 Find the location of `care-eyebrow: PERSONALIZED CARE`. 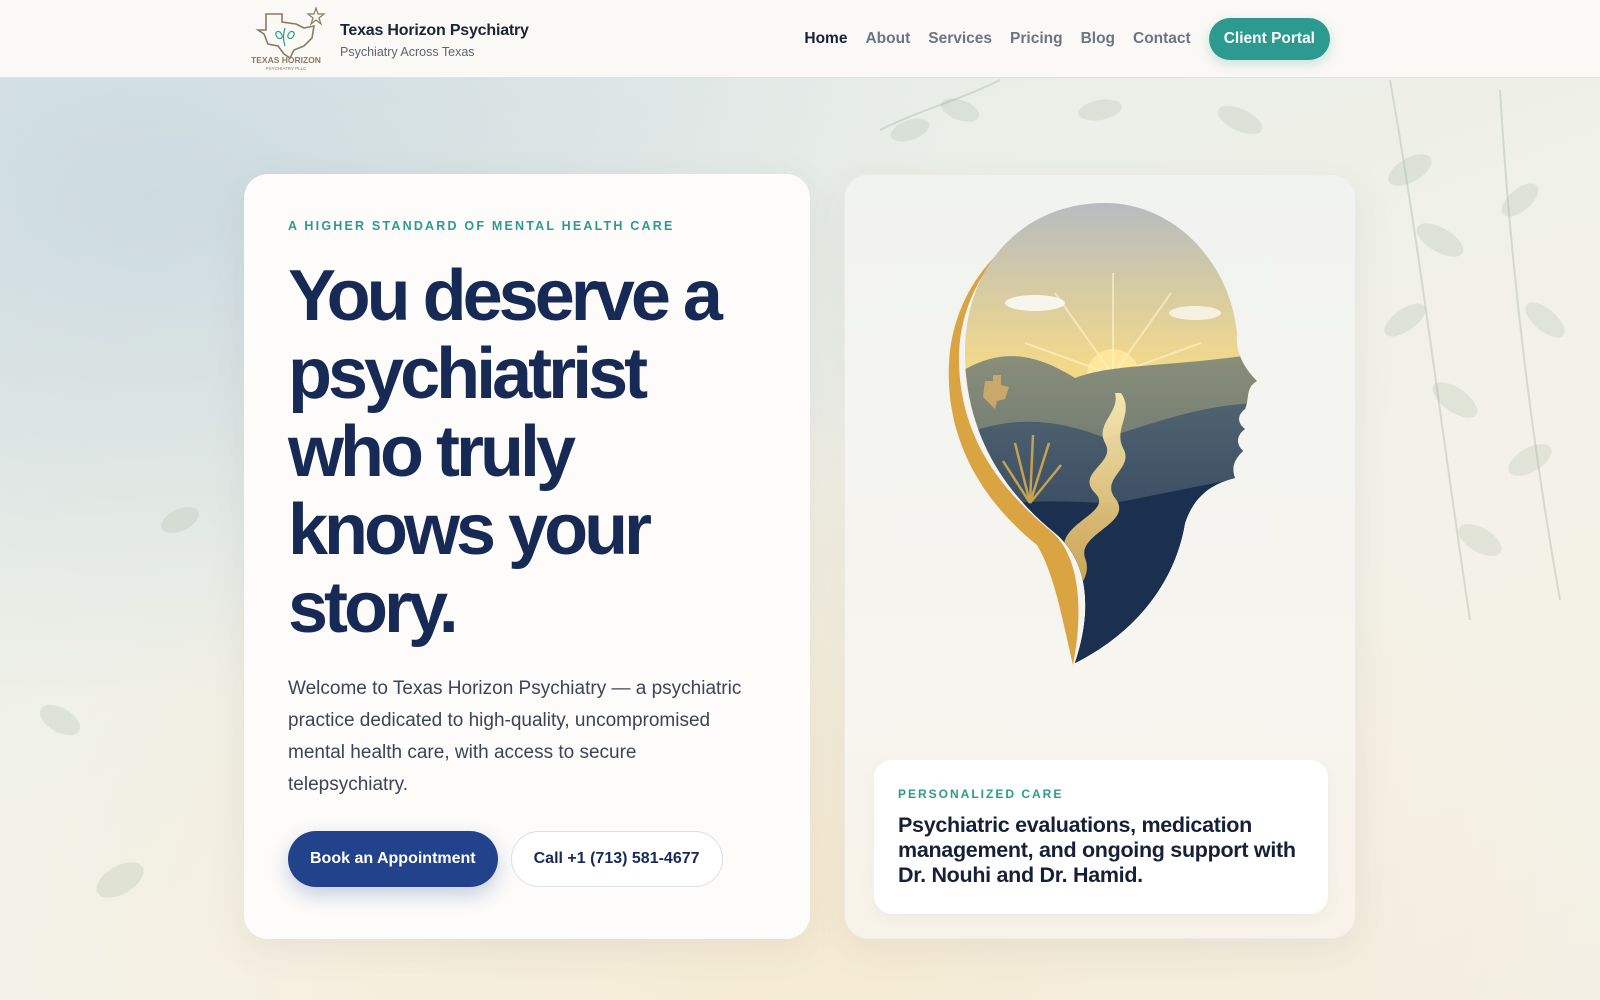

care-eyebrow: PERSONALIZED CARE is located at coordinates (981, 794).